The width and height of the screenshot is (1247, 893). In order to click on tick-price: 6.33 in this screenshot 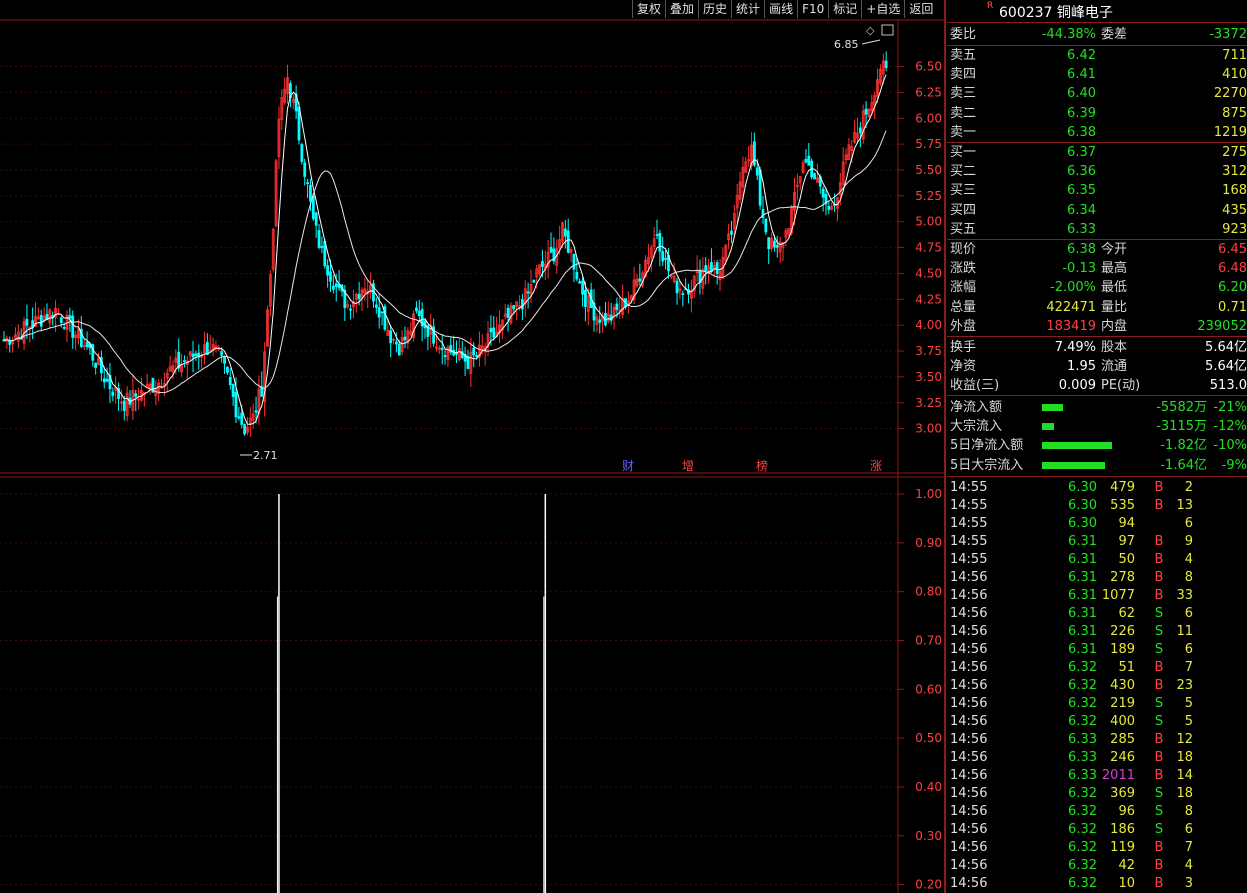, I will do `click(1082, 757)`.